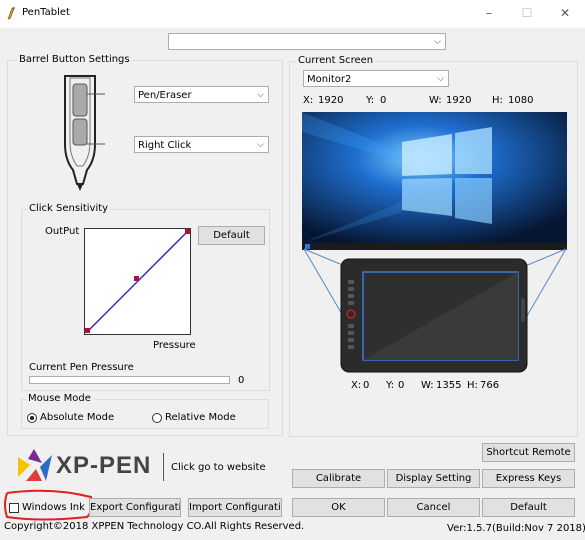  I want to click on current-screen-title: Current Screen, so click(336, 60).